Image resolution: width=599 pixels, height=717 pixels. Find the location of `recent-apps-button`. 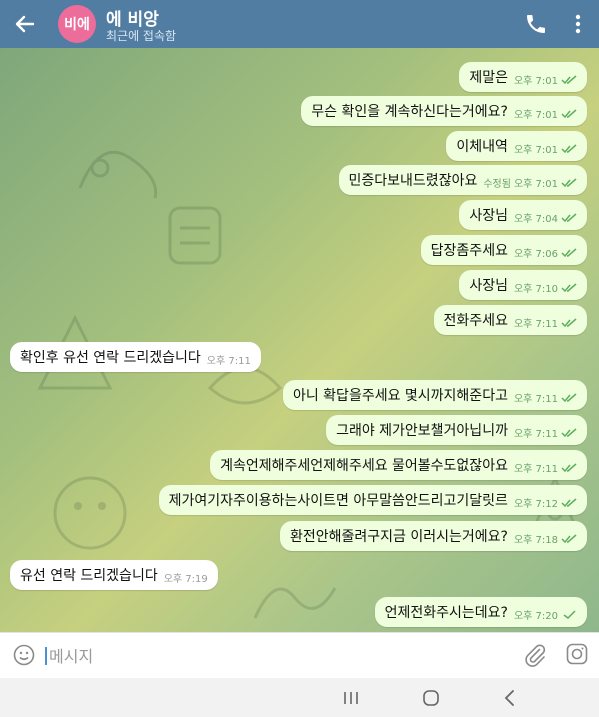

recent-apps-button is located at coordinates (351, 698).